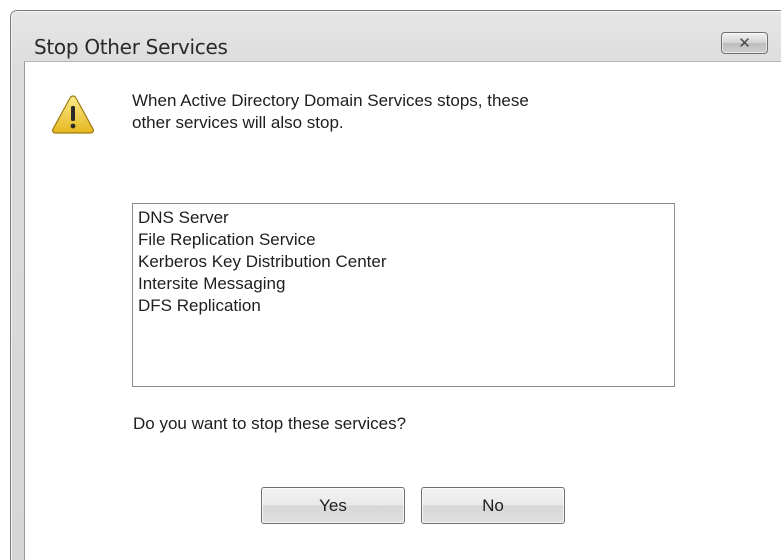 The width and height of the screenshot is (781, 560). I want to click on dialog-message-line-2: other services will also stop., so click(238, 122).